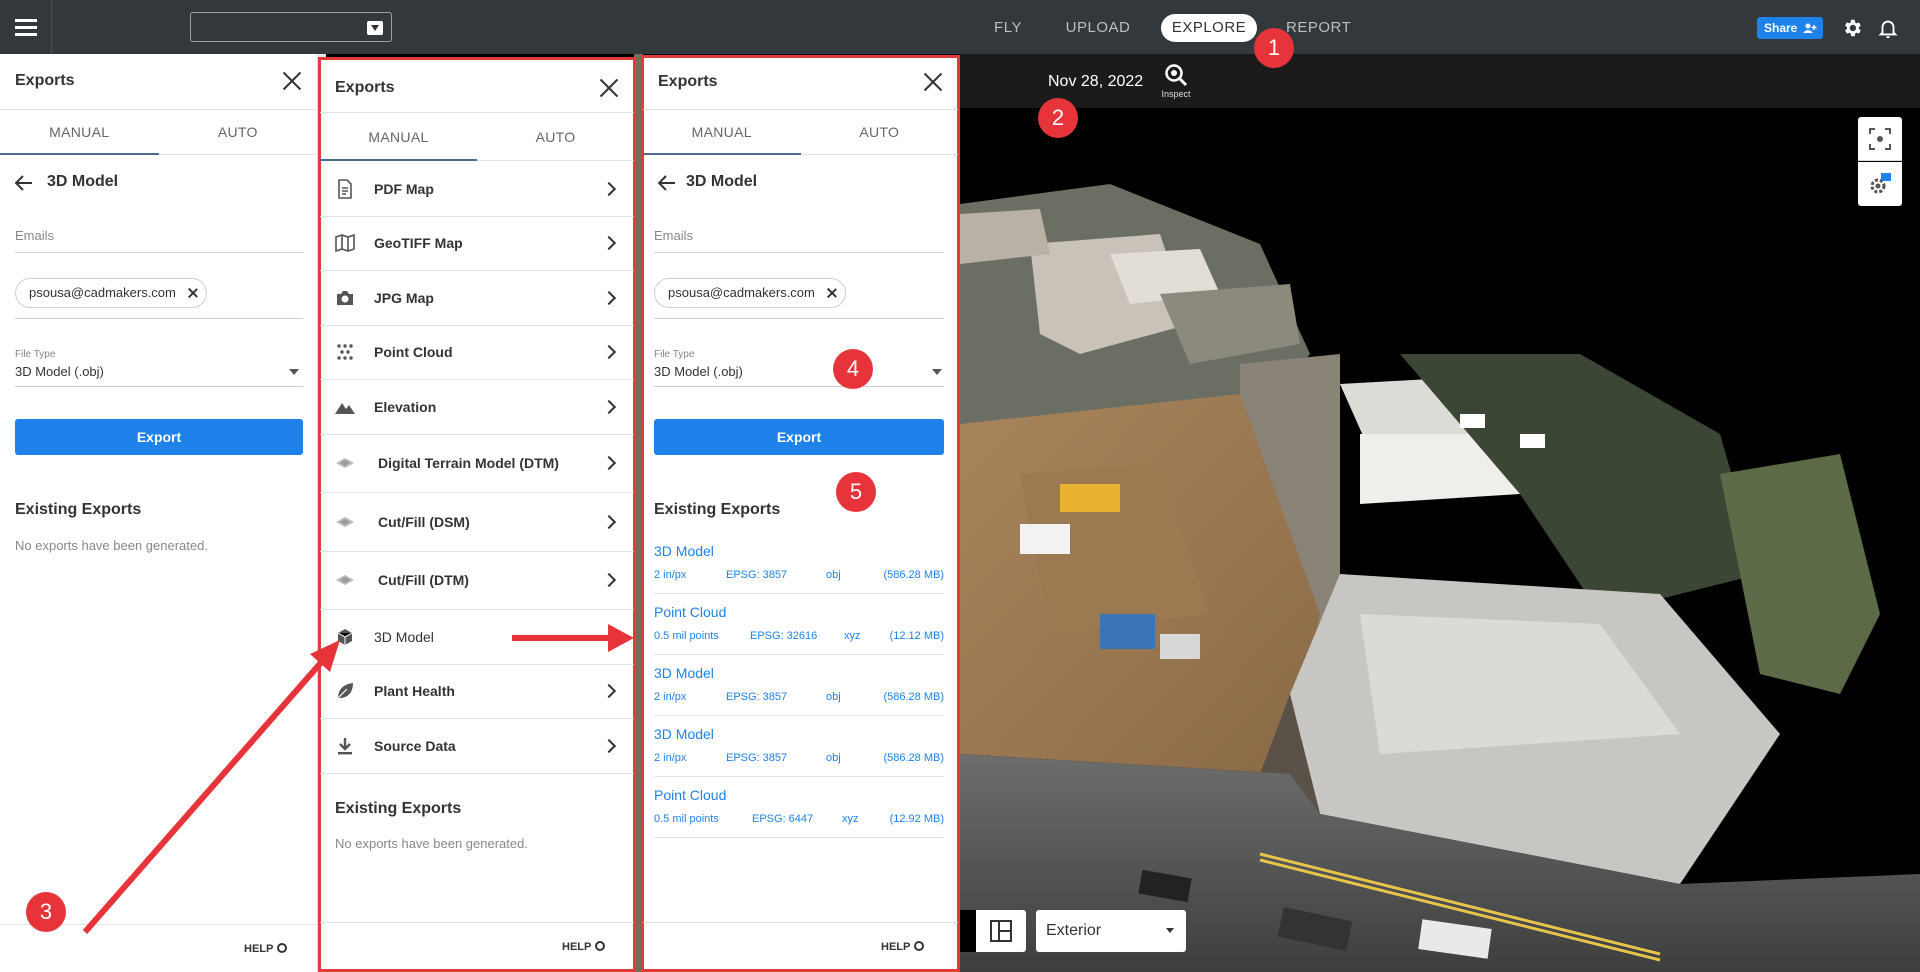  Describe the element at coordinates (413, 352) in the screenshot. I see `export-item-label: Point Cloud` at that location.